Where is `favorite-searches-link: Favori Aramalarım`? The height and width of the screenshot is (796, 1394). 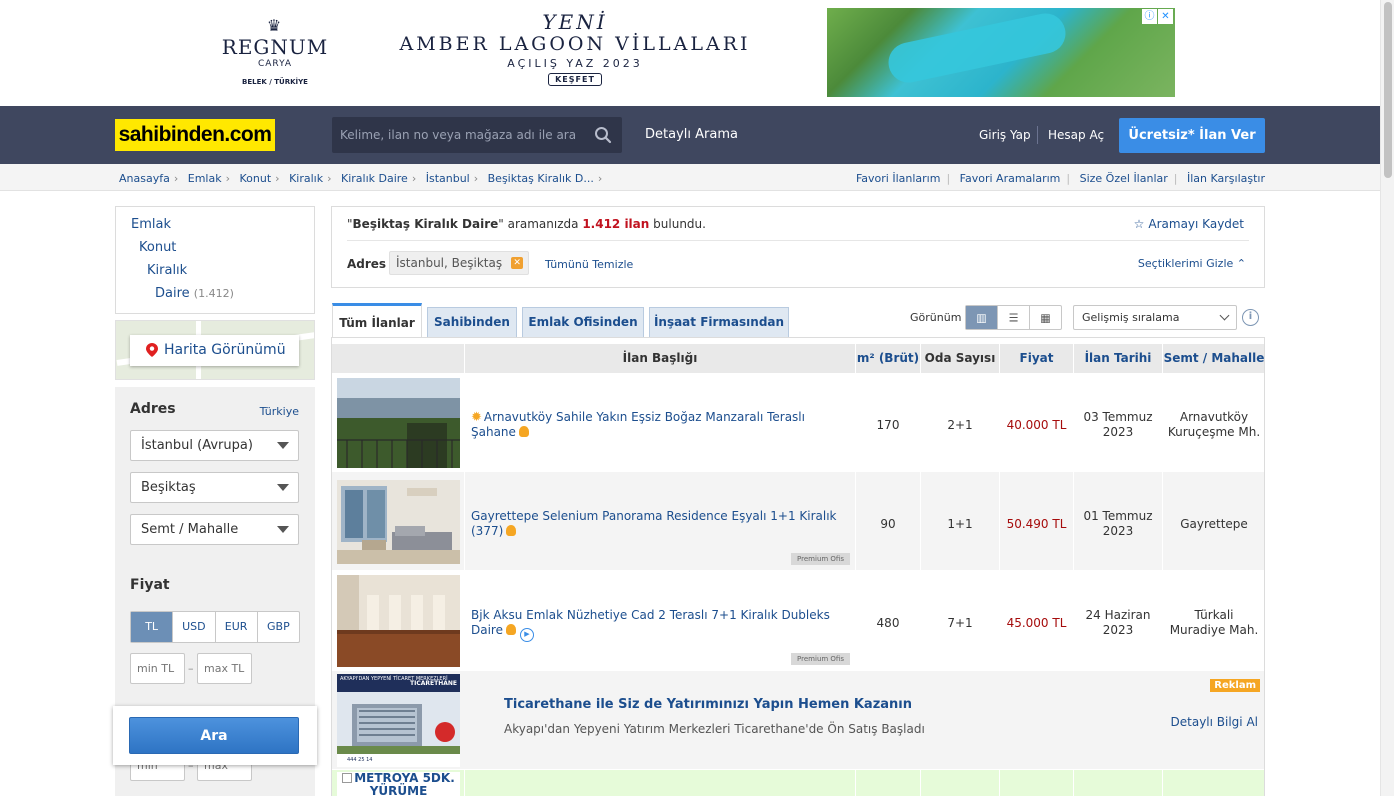
favorite-searches-link: Favori Aramalarım is located at coordinates (1010, 178).